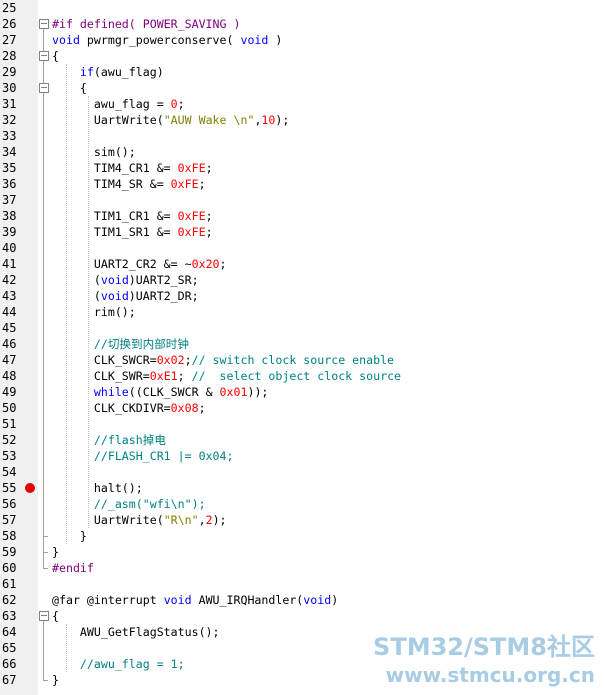 The image size is (605, 695). Describe the element at coordinates (302, 248) in the screenshot. I see `code-line: 40` at that location.